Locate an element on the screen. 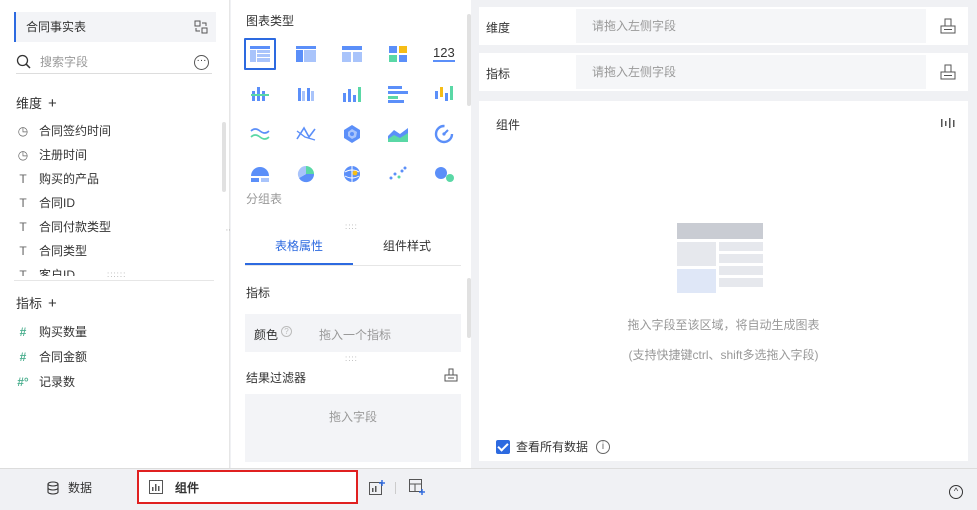 Image resolution: width=977 pixels, height=510 pixels. dimension-scrollbar is located at coordinates (224, 157).